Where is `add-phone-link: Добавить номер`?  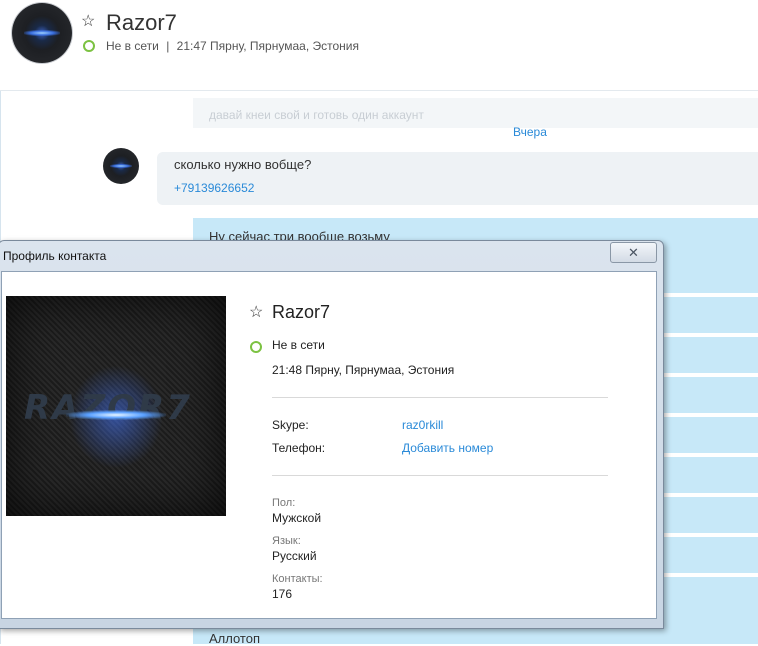 add-phone-link: Добавить номер is located at coordinates (447, 448).